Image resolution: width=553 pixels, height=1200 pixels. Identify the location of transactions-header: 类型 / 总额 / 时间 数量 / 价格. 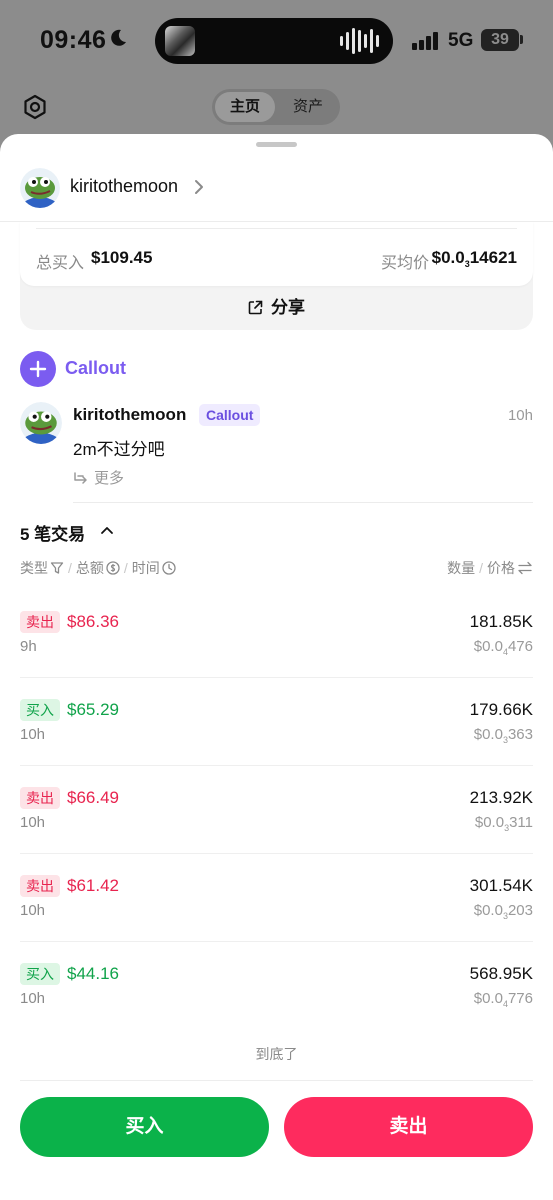
(276, 568).